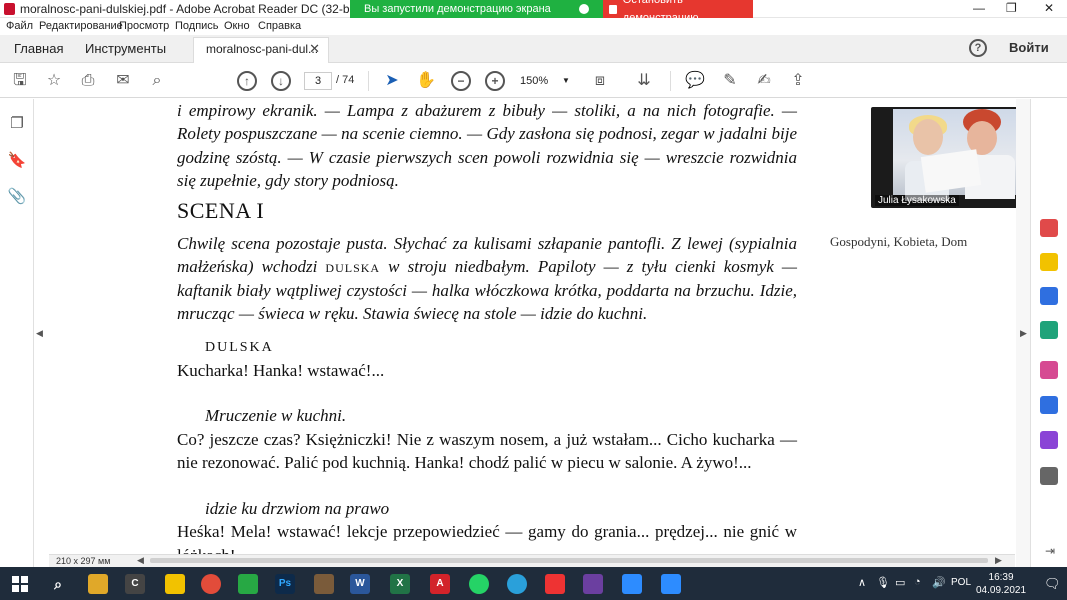 The width and height of the screenshot is (1067, 600). I want to click on excel-icon: X, so click(400, 584).